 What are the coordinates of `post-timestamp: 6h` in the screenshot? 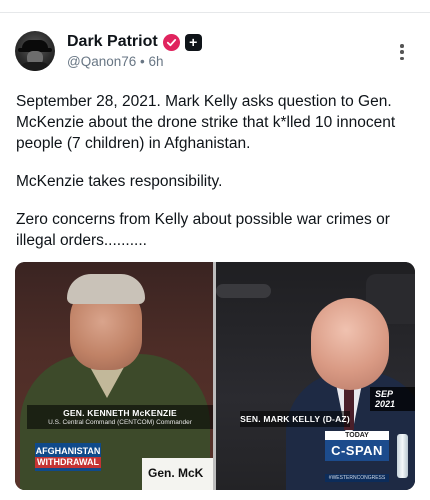 It's located at (156, 61).